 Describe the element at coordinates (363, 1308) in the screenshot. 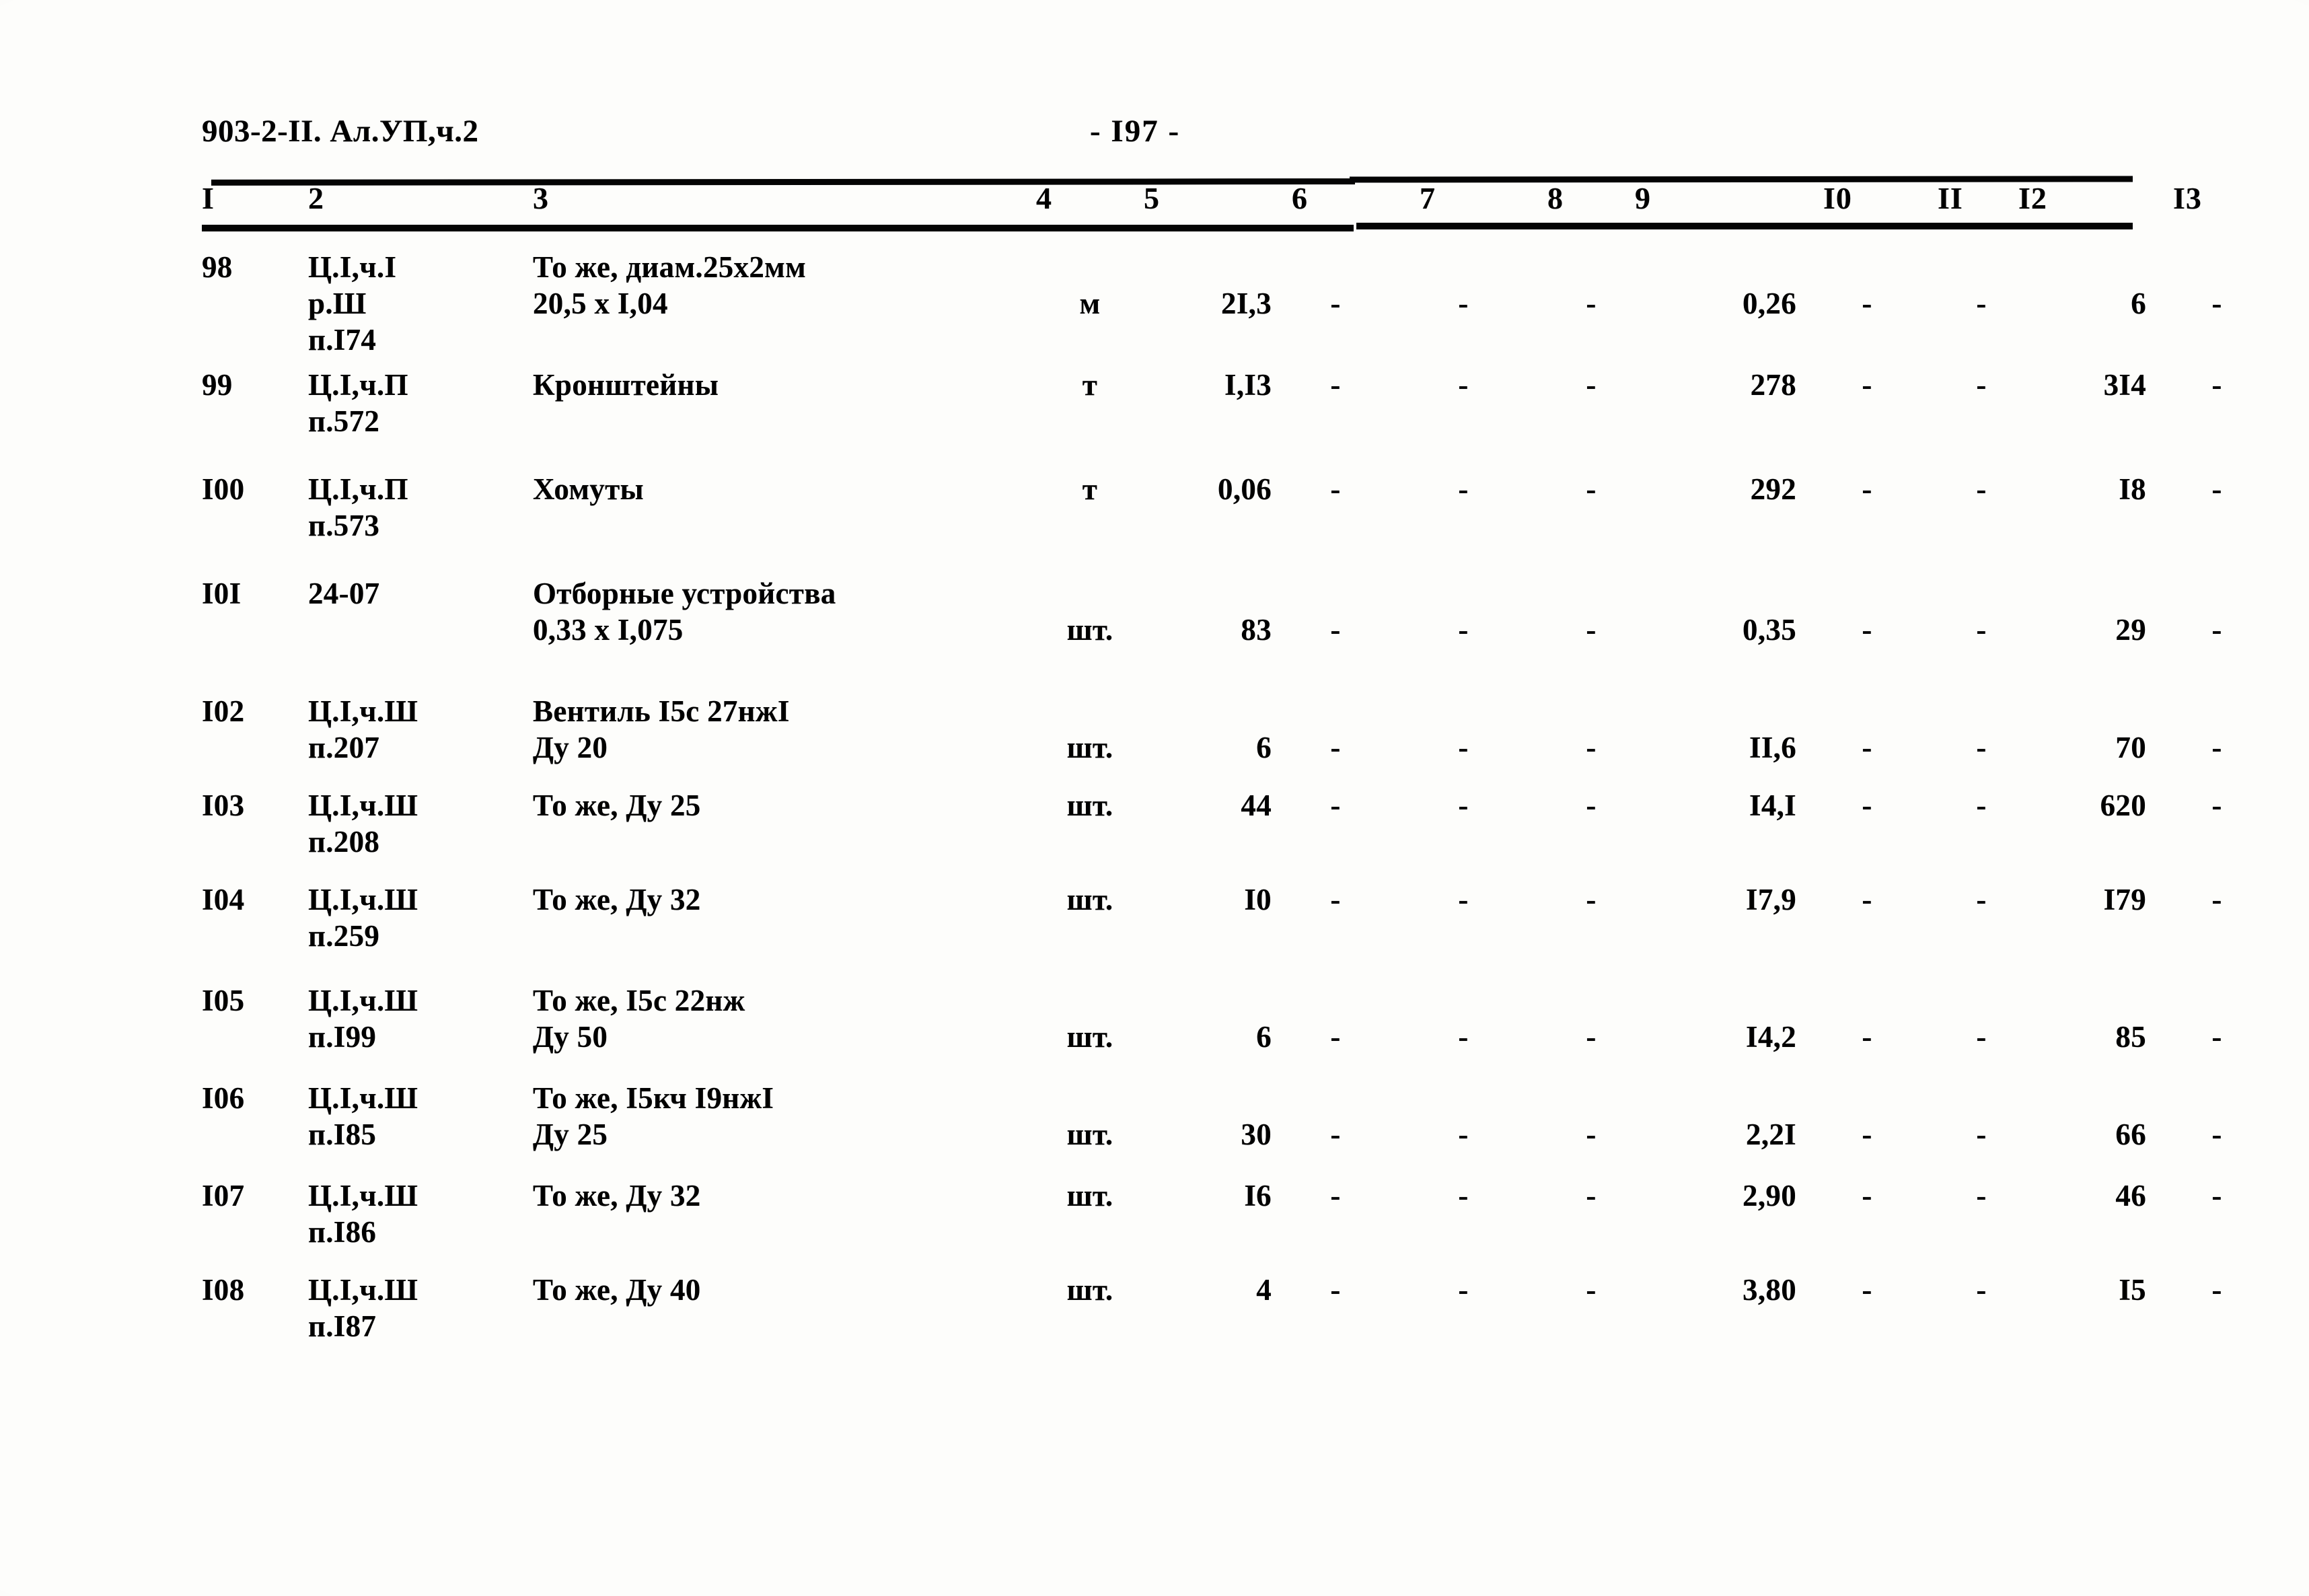

I see `standard-ref: Ц.I,ч.Ш п.I87` at that location.